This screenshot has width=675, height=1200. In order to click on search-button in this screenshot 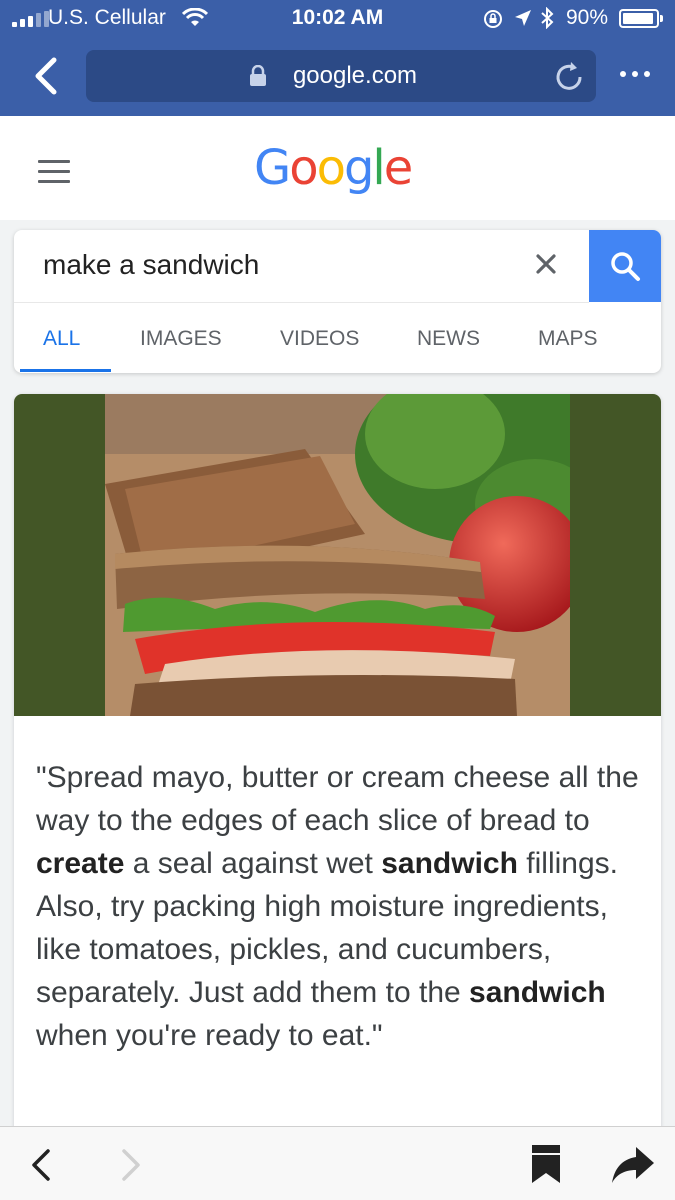, I will do `click(625, 266)`.